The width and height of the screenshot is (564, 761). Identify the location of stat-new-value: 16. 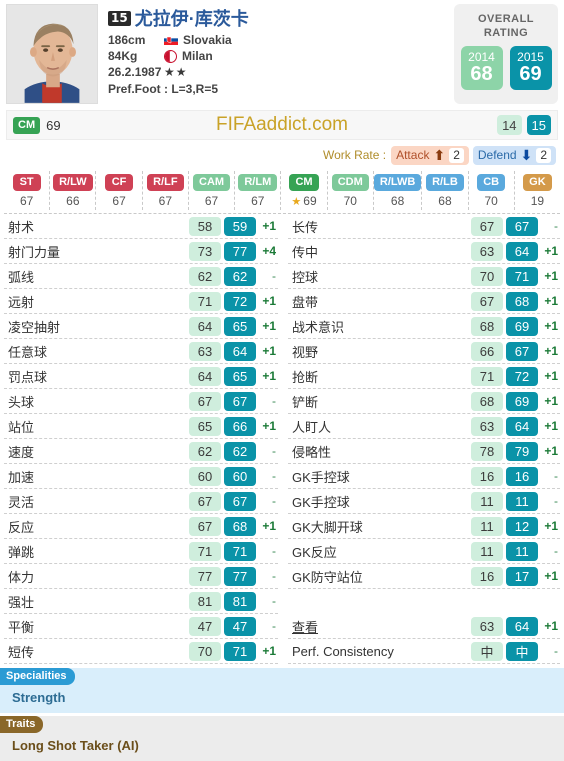
(522, 476).